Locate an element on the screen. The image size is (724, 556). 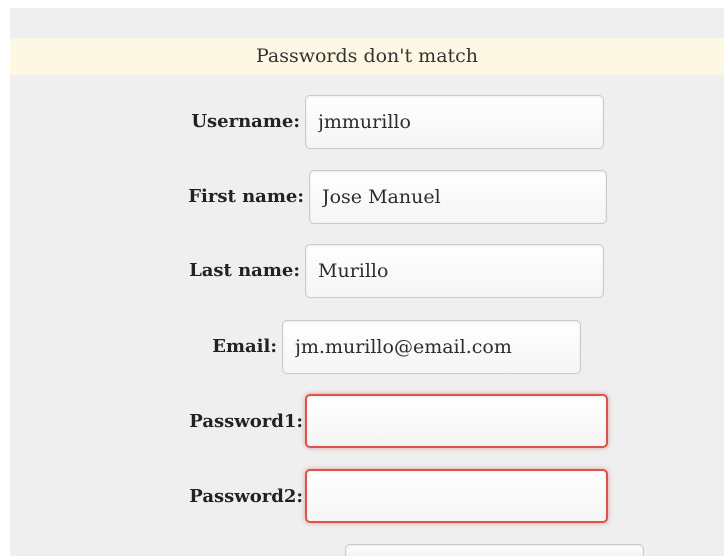
username-label: Username: is located at coordinates (245, 121).